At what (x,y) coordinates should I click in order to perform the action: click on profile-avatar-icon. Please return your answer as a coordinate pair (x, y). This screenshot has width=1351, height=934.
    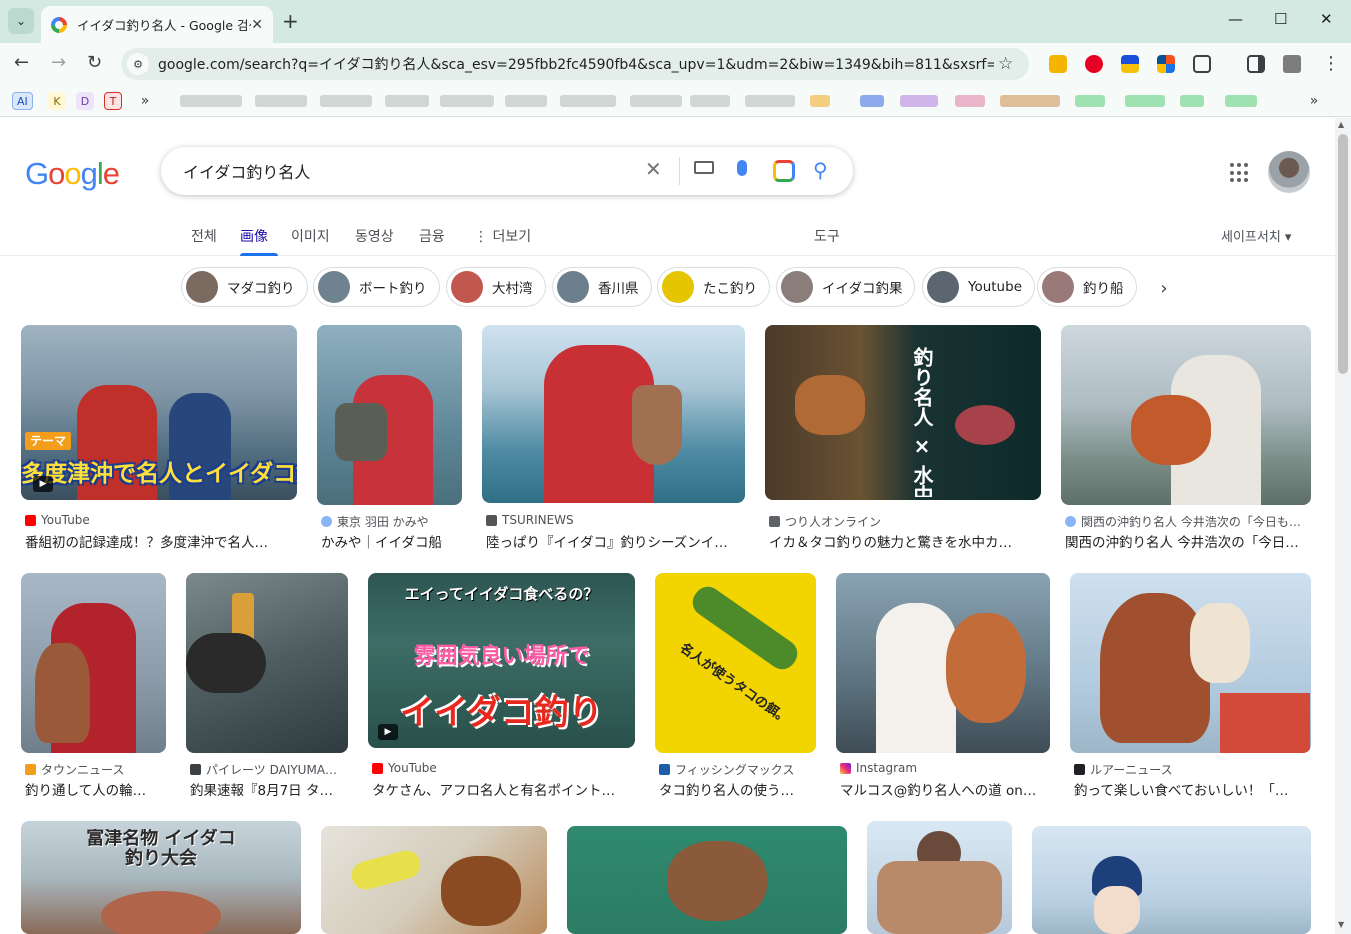
    Looking at the image, I should click on (1292, 64).